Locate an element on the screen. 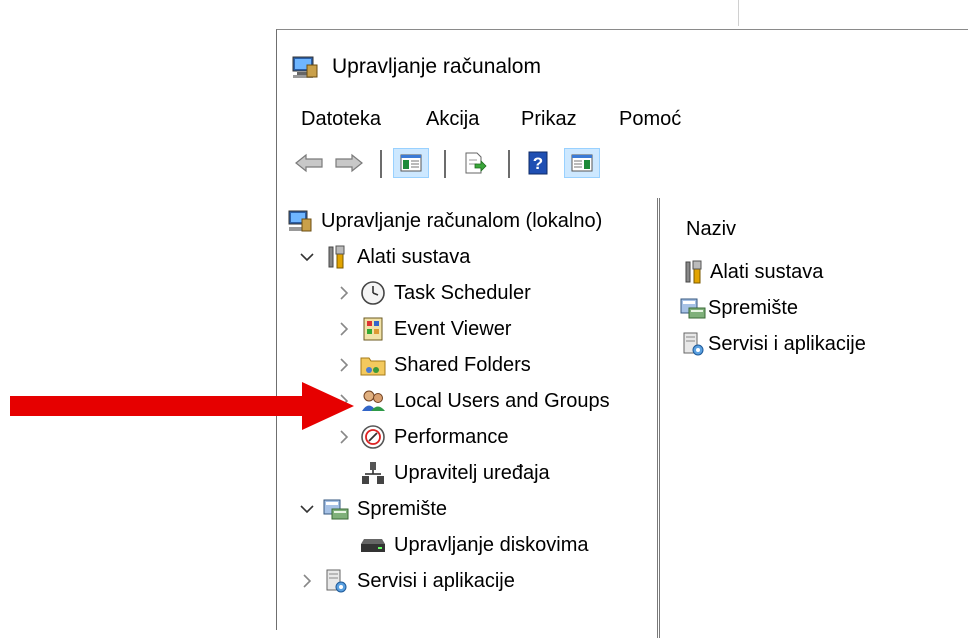  column-header-naziv: Naziv is located at coordinates (711, 229).